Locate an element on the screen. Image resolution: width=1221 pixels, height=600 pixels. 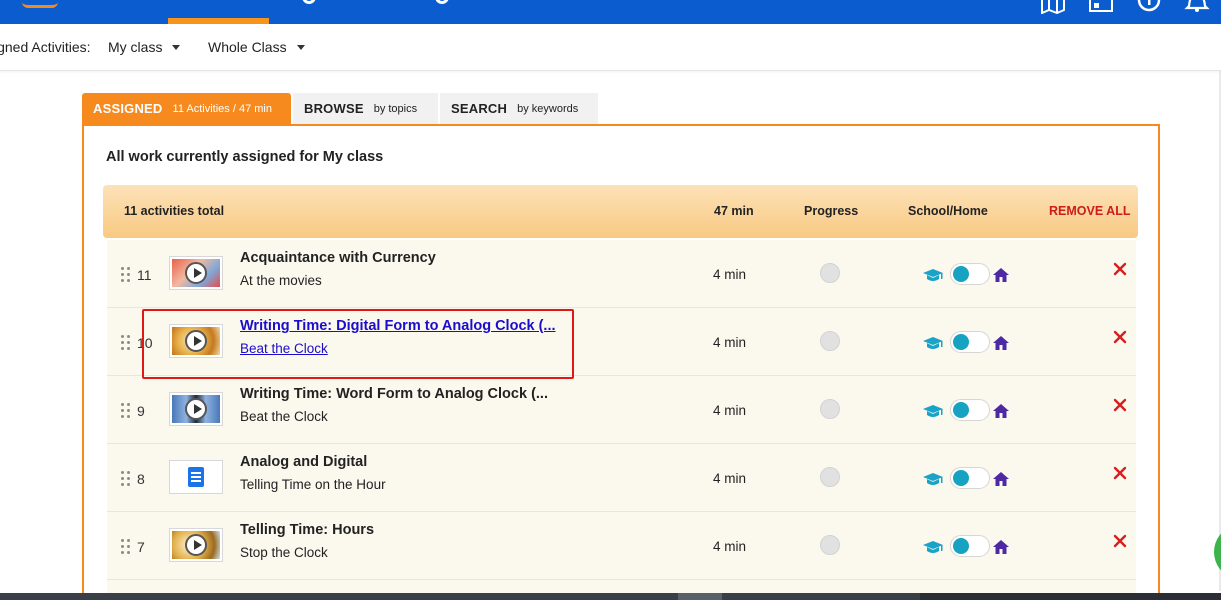
activity-title: Acquaintance with Currency is located at coordinates (338, 258).